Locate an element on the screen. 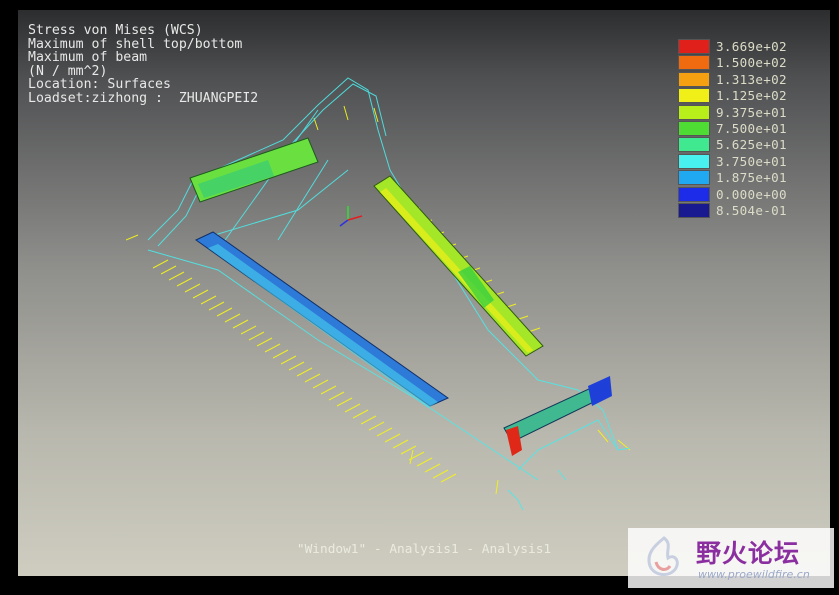 The width and height of the screenshot is (839, 595). legend-entry: 1.125e+02 is located at coordinates (753, 95).